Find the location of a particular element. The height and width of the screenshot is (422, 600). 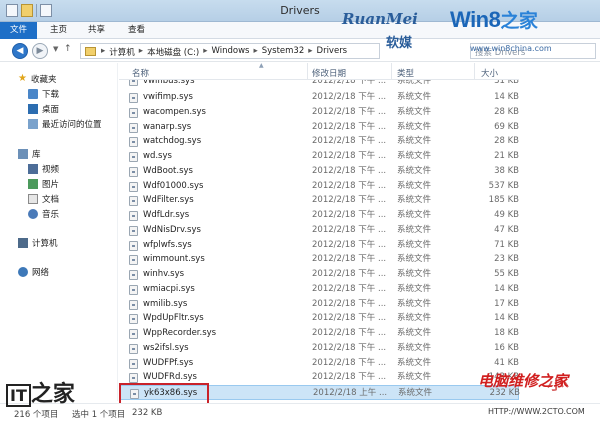

file-size: 28 KB is located at coordinates (506, 141).